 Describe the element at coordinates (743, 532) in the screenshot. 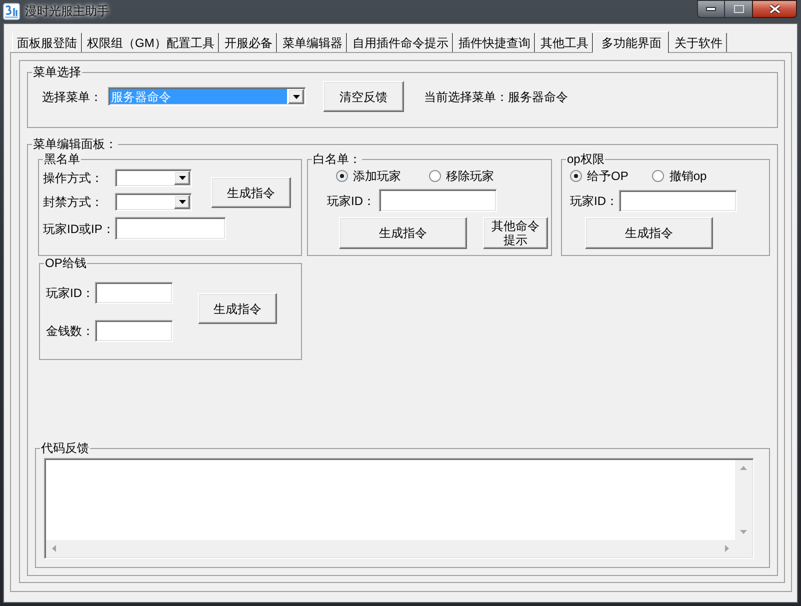

I see `scroll-down-icon` at that location.